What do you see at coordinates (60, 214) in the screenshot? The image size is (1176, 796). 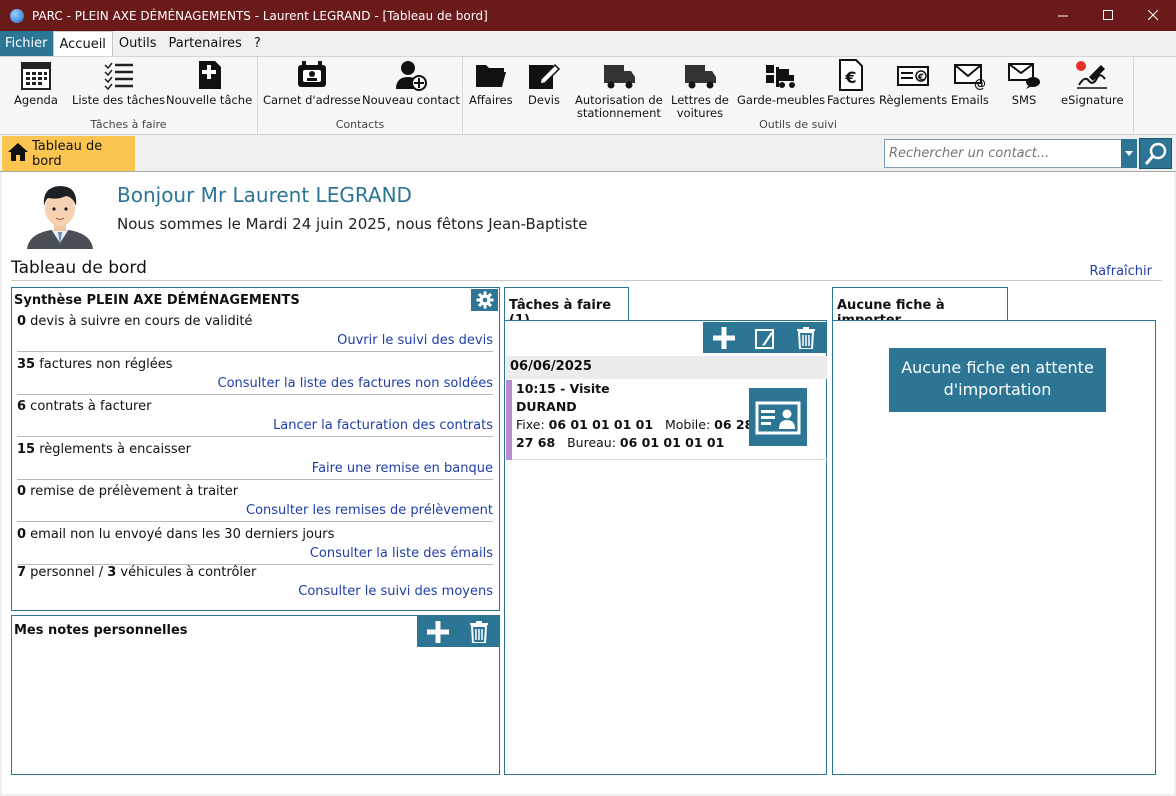 I see `user-avatar` at bounding box center [60, 214].